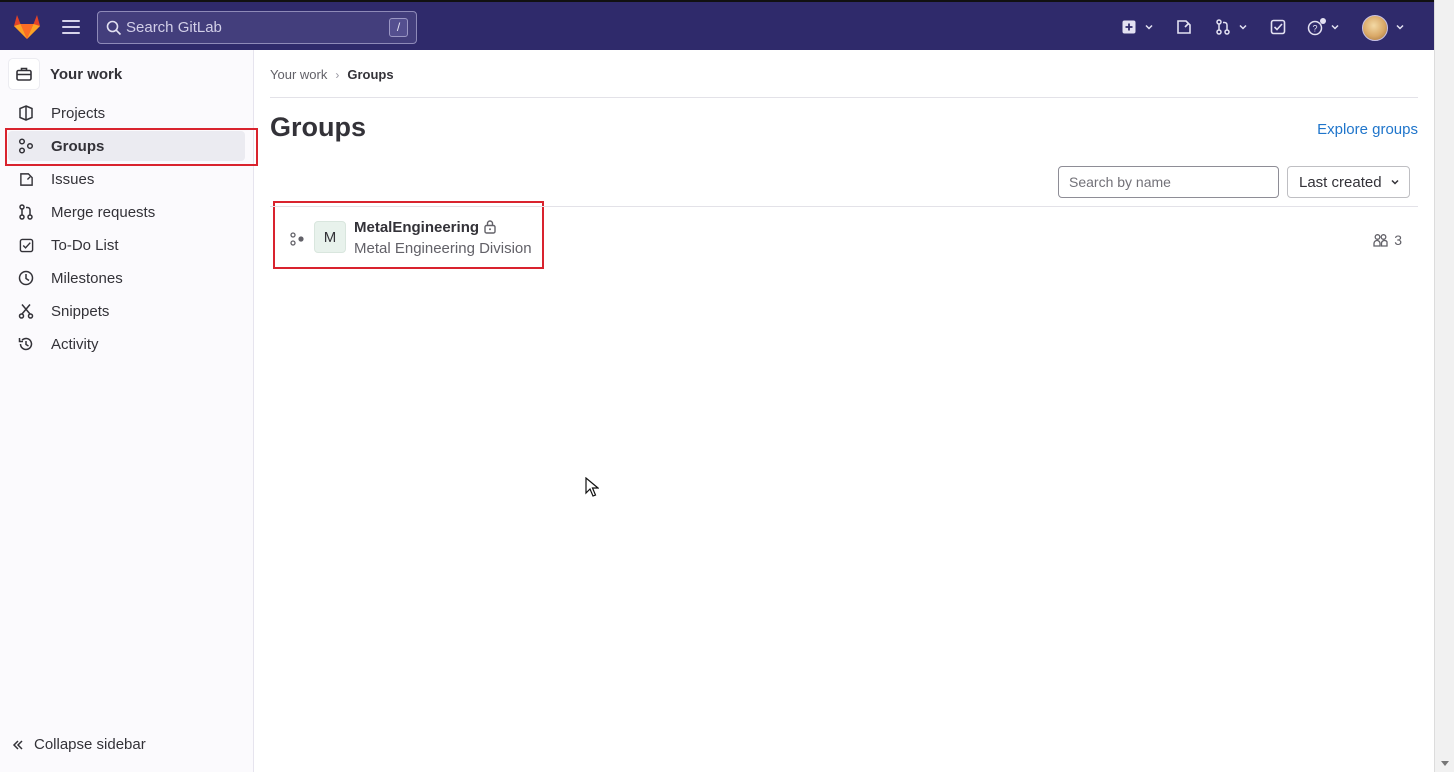  What do you see at coordinates (1380, 240) in the screenshot?
I see `users-icon` at bounding box center [1380, 240].